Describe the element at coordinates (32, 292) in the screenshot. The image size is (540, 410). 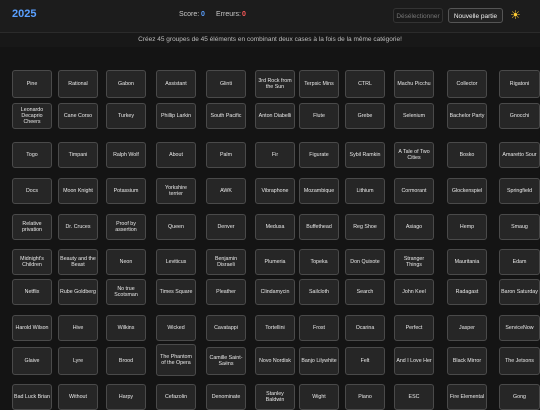
I see `tile: Netflix` at that location.